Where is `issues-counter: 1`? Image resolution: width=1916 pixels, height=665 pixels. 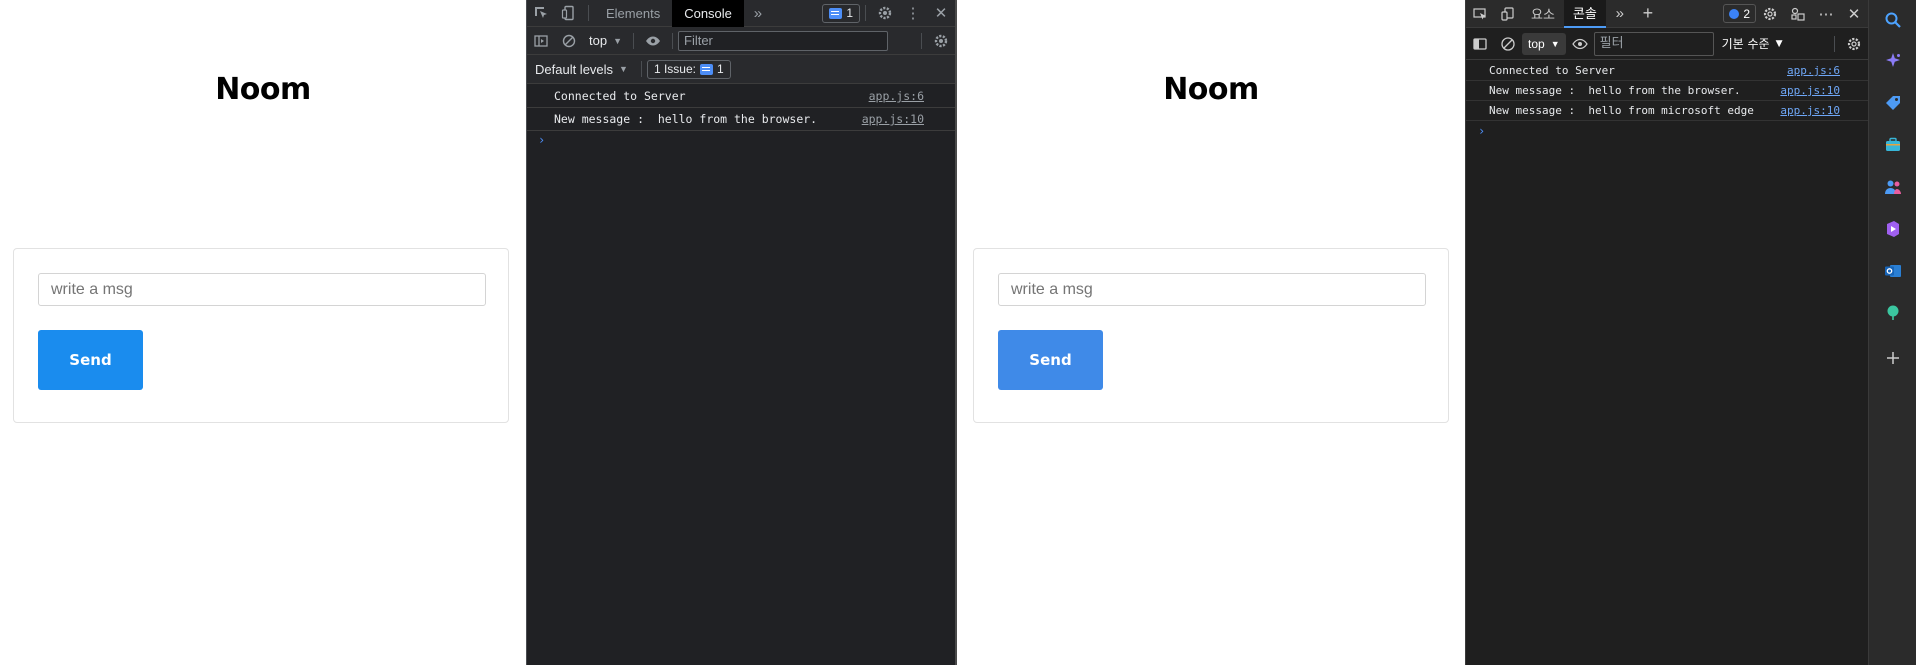
issues-counter: 1 is located at coordinates (841, 13).